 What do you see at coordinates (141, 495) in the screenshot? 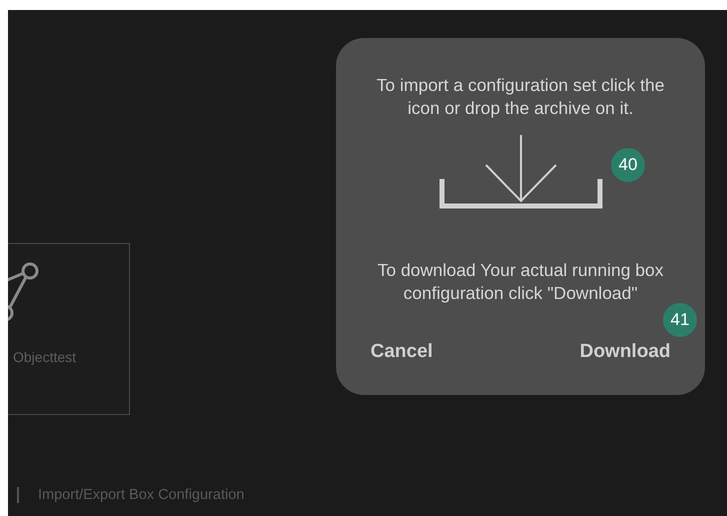
I see `page-title: Import/Export Box Configuration` at bounding box center [141, 495].